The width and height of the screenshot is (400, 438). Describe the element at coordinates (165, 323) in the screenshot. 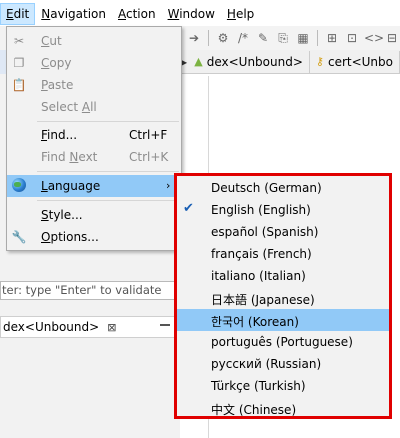

I see `minimize-icon` at that location.